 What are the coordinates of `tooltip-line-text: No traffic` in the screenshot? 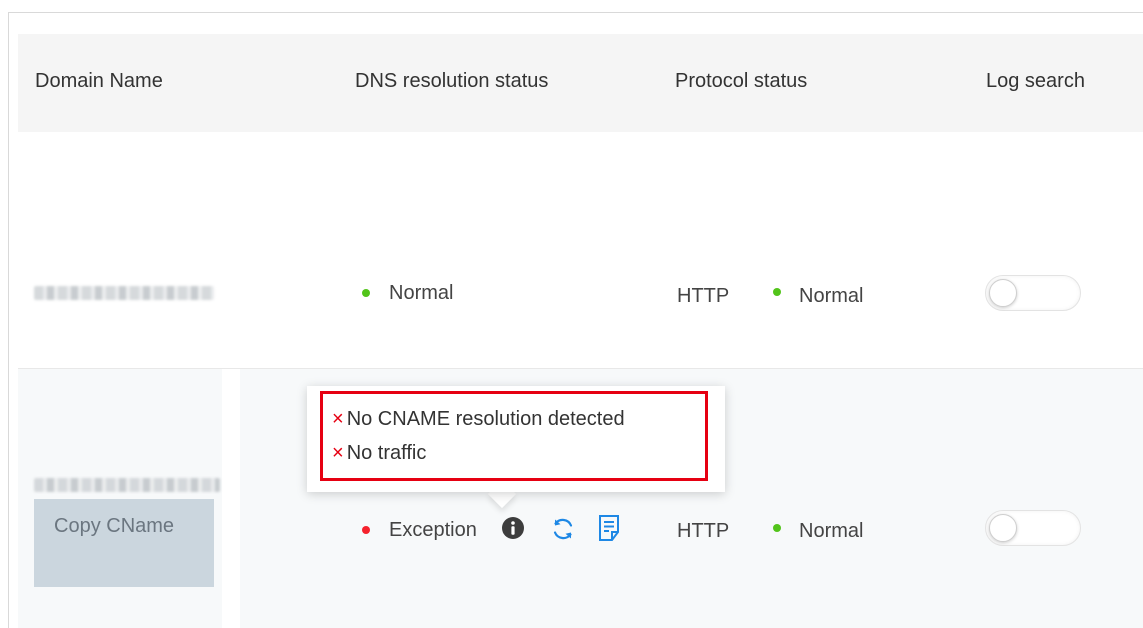 It's located at (386, 453).